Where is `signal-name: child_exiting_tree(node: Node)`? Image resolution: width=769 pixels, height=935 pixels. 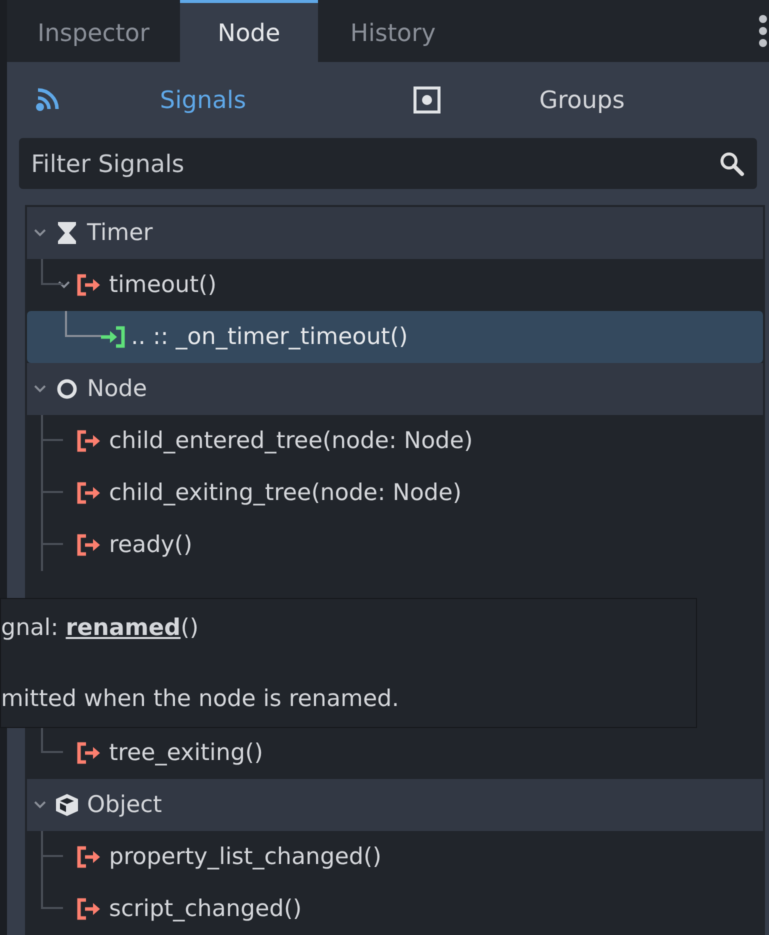 signal-name: child_exiting_tree(node: Node) is located at coordinates (285, 493).